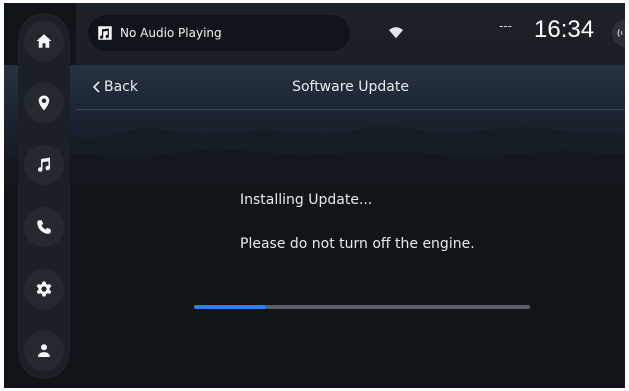  I want to click on page-title: Software Update, so click(350, 87).